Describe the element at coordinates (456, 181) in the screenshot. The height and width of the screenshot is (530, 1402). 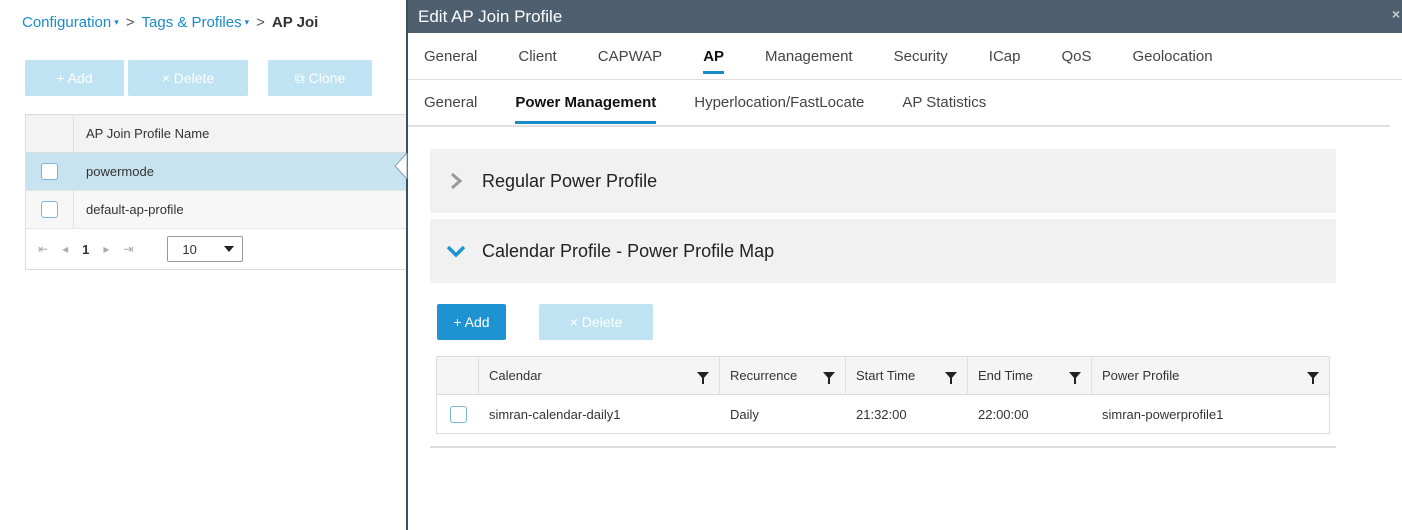
I see `chevron-right-icon` at that location.